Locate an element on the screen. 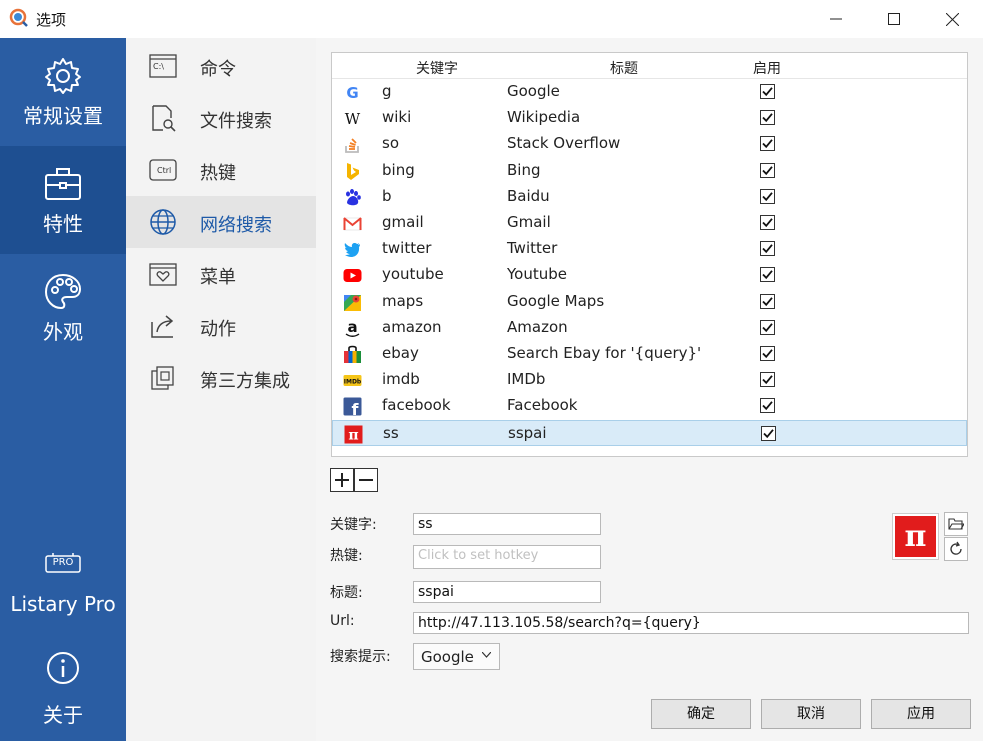  subnav-item-action: 动作 is located at coordinates (221, 326).